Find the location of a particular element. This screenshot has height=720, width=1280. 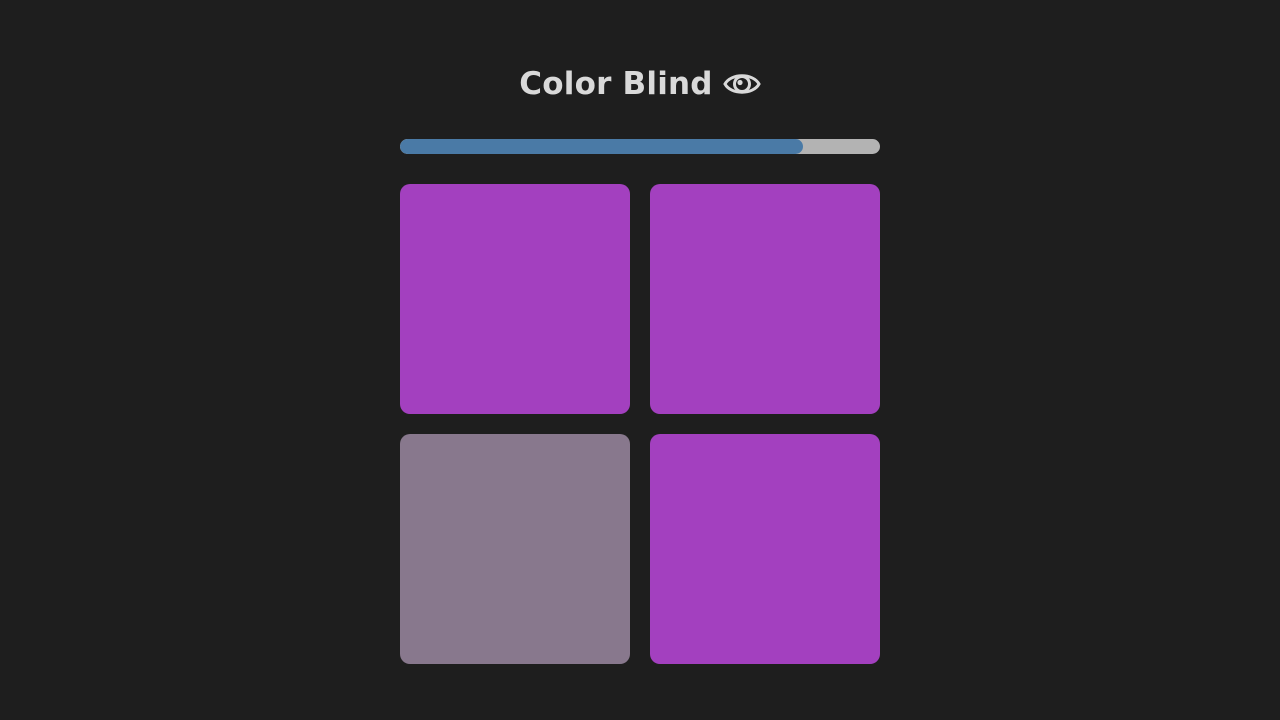

game-header: Color Blind is located at coordinates (640, 84).